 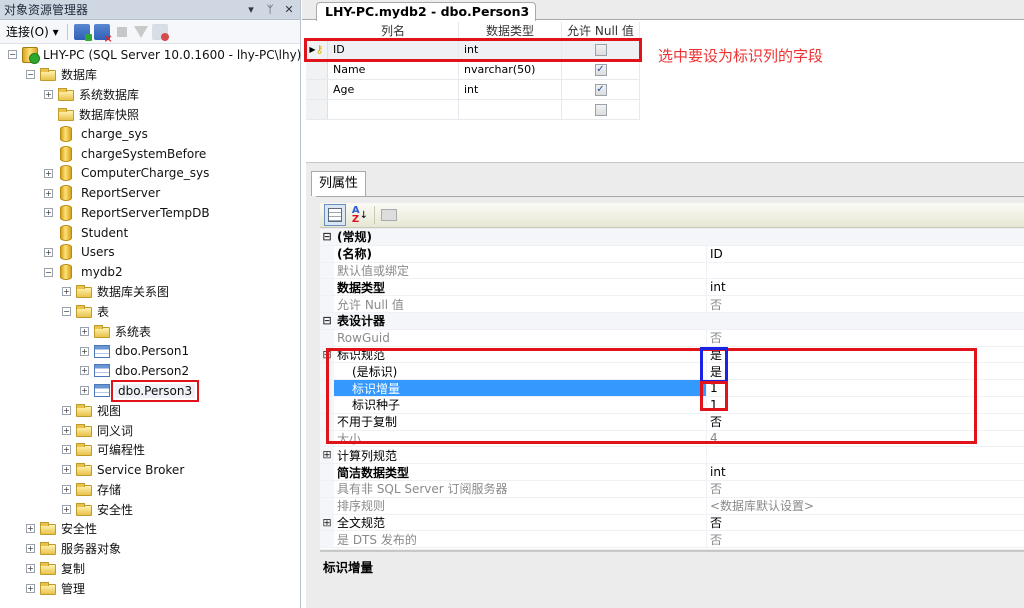 What do you see at coordinates (672, 540) in the screenshot?
I see `property-row: 是 DTS 发布的否` at bounding box center [672, 540].